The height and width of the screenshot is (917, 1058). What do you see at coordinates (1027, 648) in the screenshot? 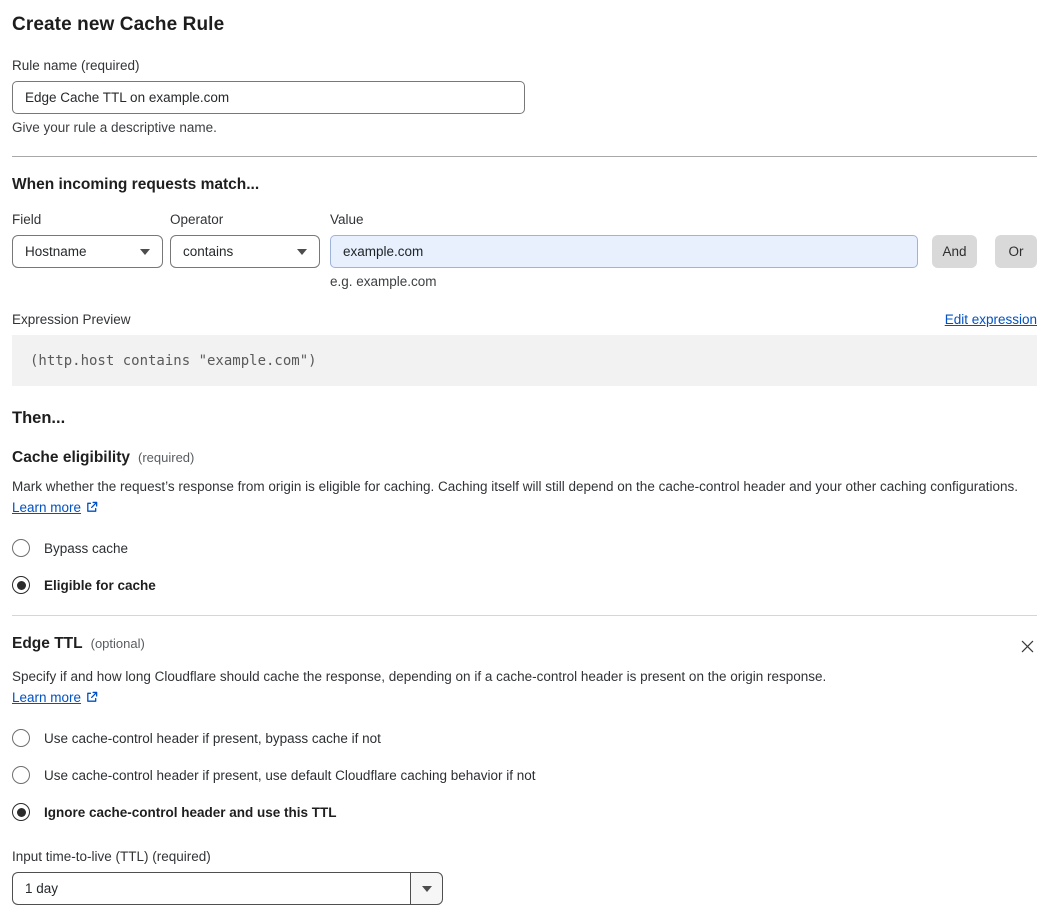
I see `close-icon` at bounding box center [1027, 648].